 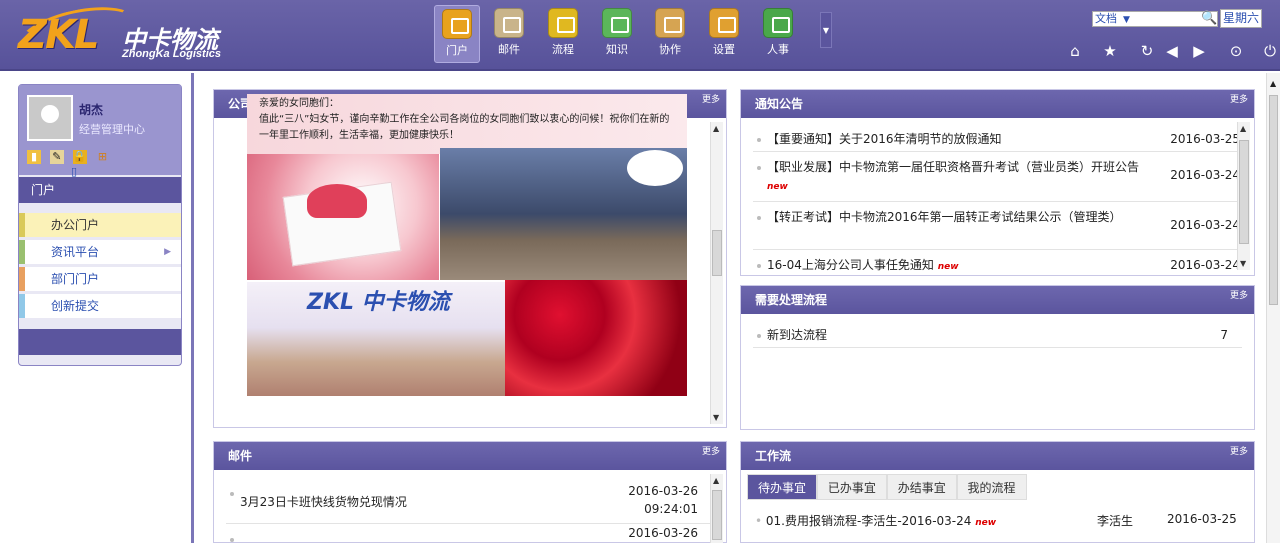 What do you see at coordinates (773, 456) in the screenshot?
I see `workflow-title: 工作流` at bounding box center [773, 456].